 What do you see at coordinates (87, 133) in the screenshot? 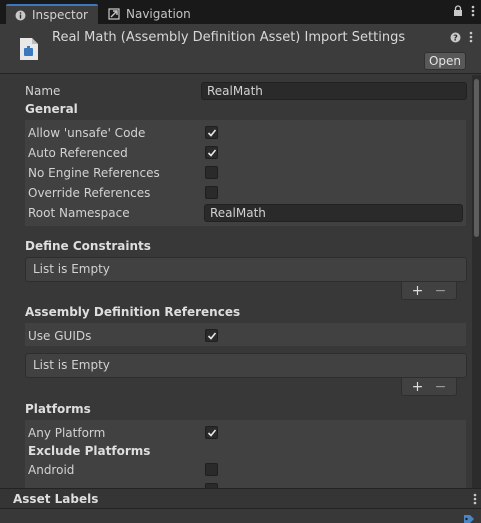
I see `allow-unsafe-label: Allow 'unsafe' Code` at bounding box center [87, 133].